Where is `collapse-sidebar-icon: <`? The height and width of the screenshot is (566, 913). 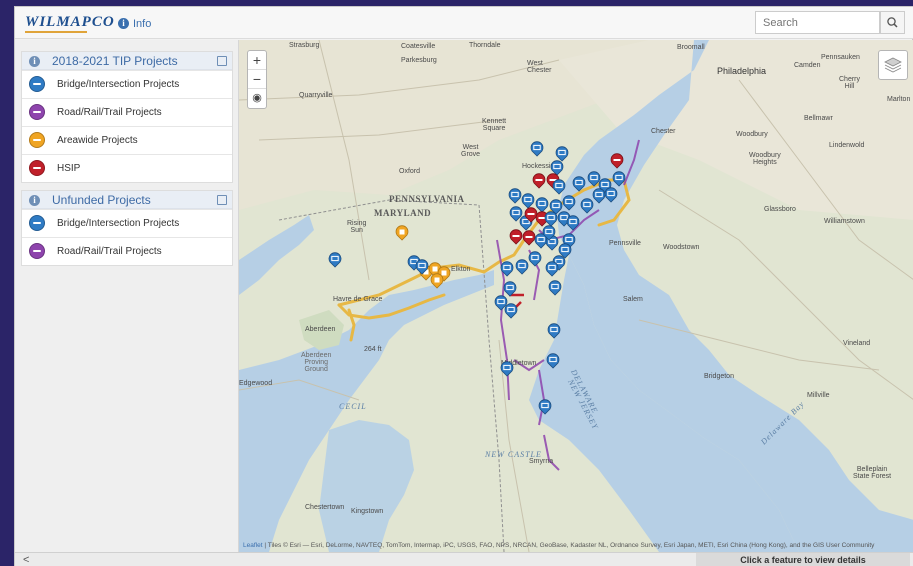 collapse-sidebar-icon: < is located at coordinates (26, 560).